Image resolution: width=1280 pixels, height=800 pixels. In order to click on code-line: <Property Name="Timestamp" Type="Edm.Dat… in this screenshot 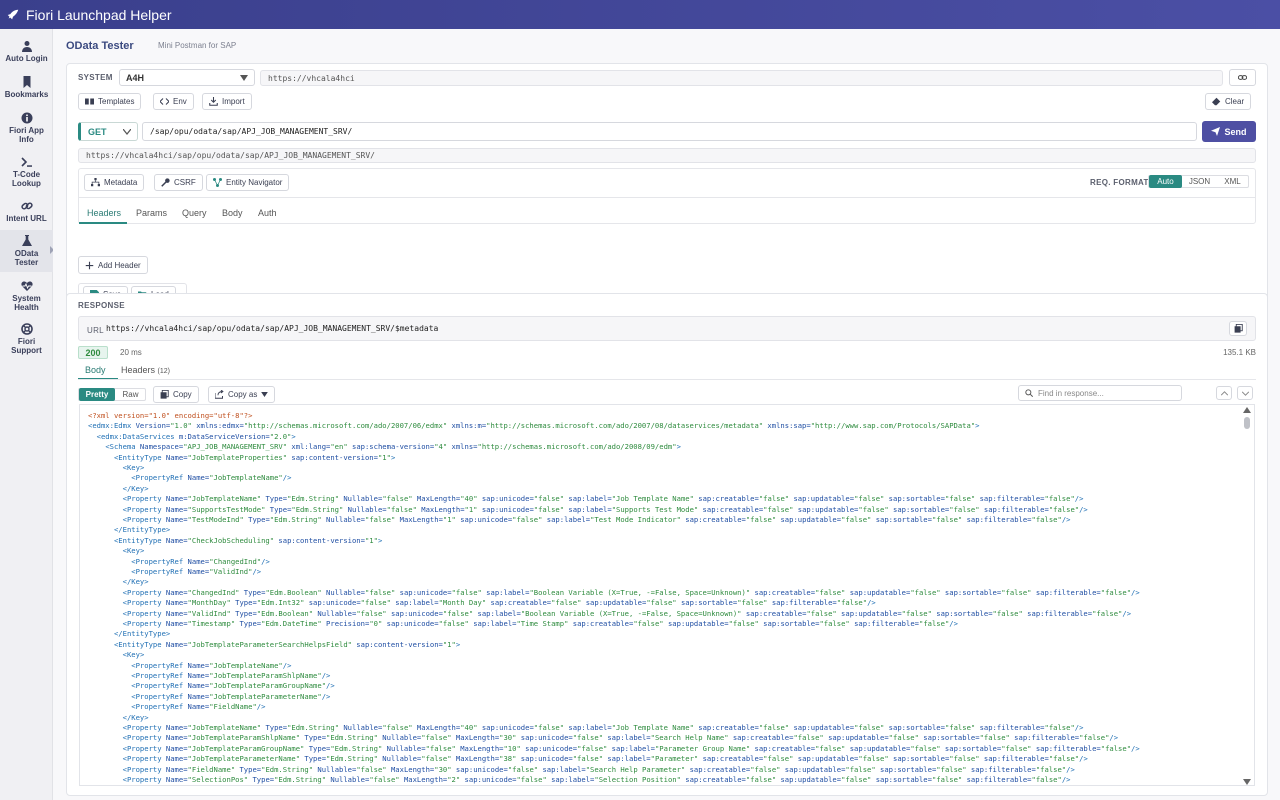, I will do `click(540, 623)`.